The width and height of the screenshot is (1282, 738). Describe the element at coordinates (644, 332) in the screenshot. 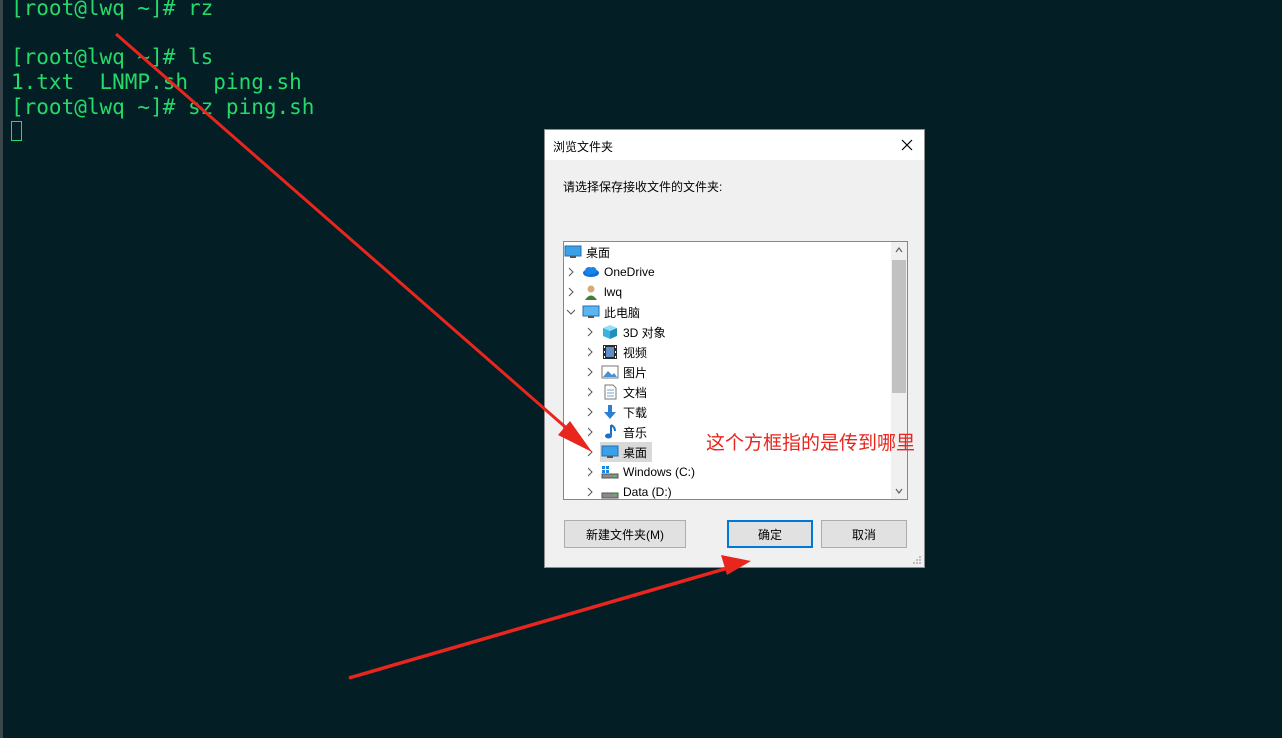

I see `tree-item-label: 3D 对象` at that location.